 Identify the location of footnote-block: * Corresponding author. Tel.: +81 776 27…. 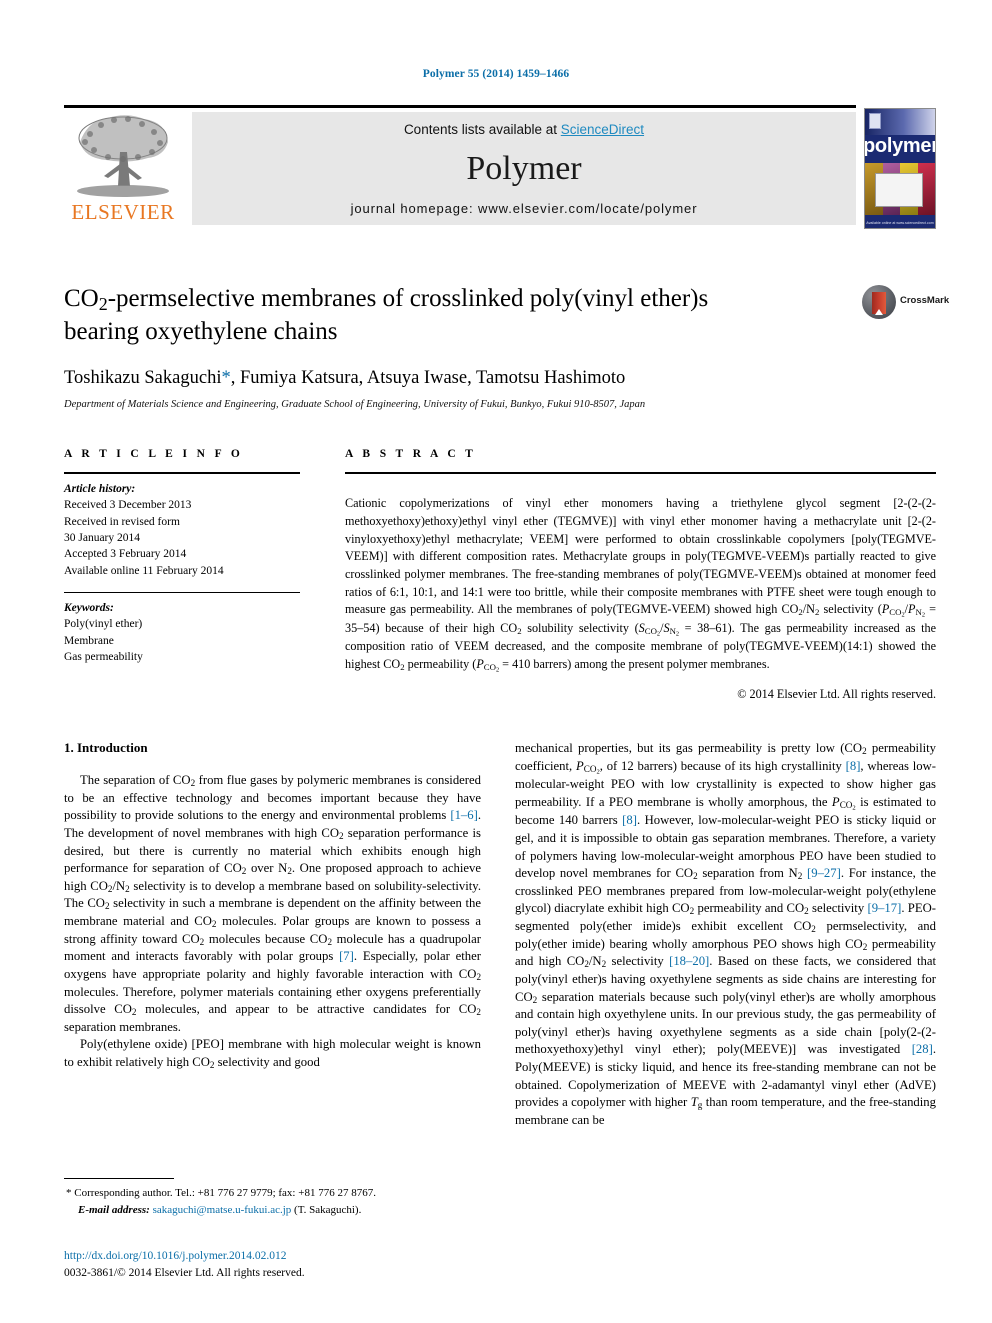
(272, 1198).